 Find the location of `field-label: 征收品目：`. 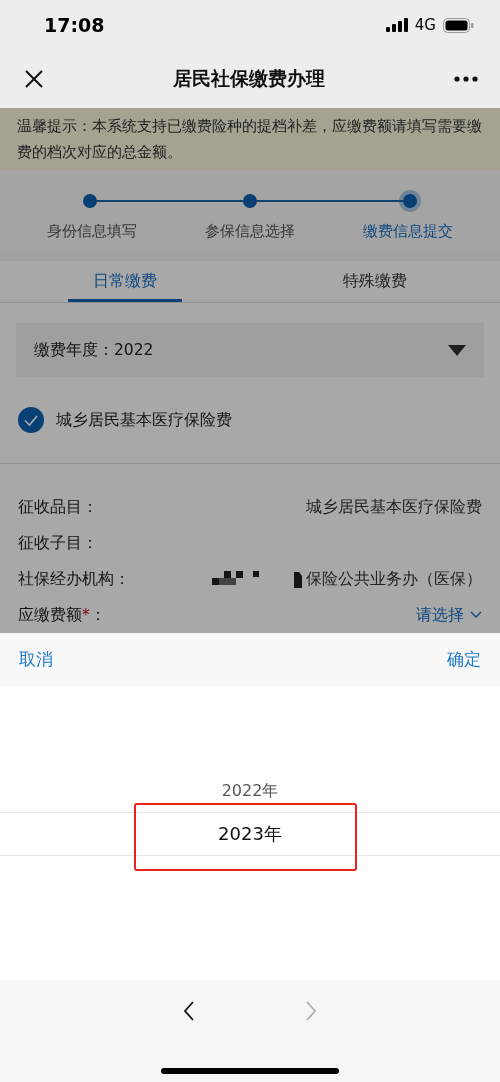

field-label: 征收品目： is located at coordinates (58, 507).